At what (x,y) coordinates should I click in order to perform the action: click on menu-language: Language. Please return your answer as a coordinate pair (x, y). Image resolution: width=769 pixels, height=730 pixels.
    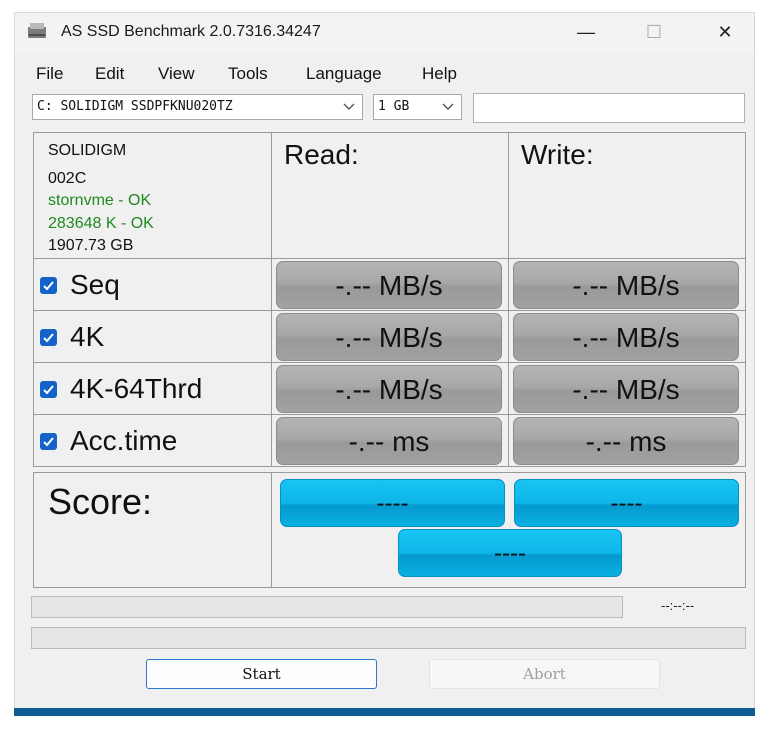
    Looking at the image, I should click on (344, 74).